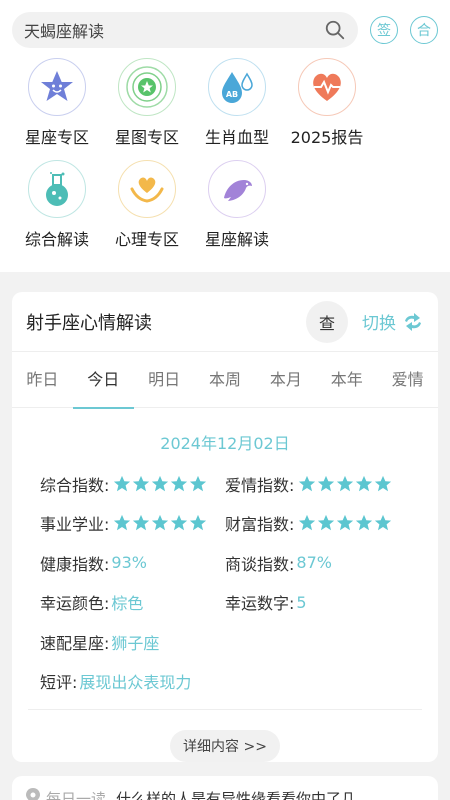 The height and width of the screenshot is (800, 450). What do you see at coordinates (57, 87) in the screenshot?
I see `star-face-icon` at bounding box center [57, 87].